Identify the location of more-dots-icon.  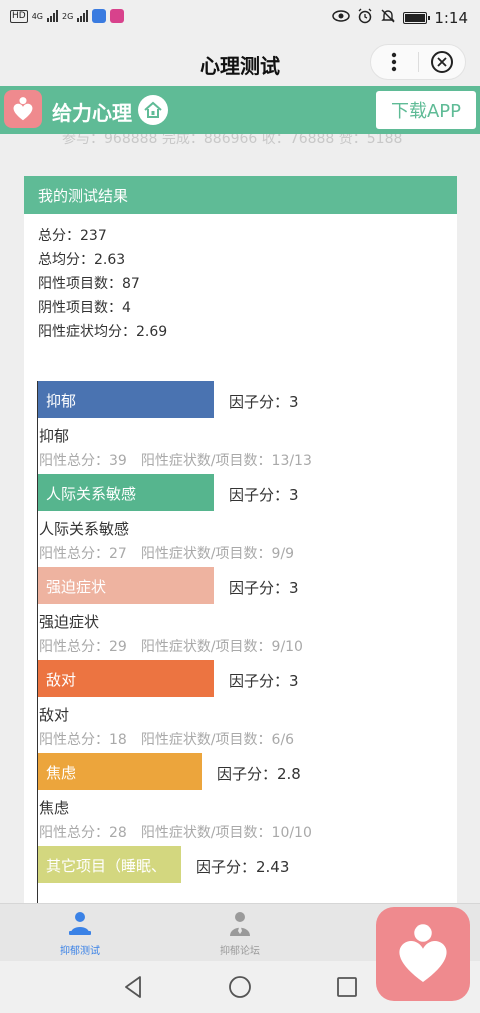
(394, 62).